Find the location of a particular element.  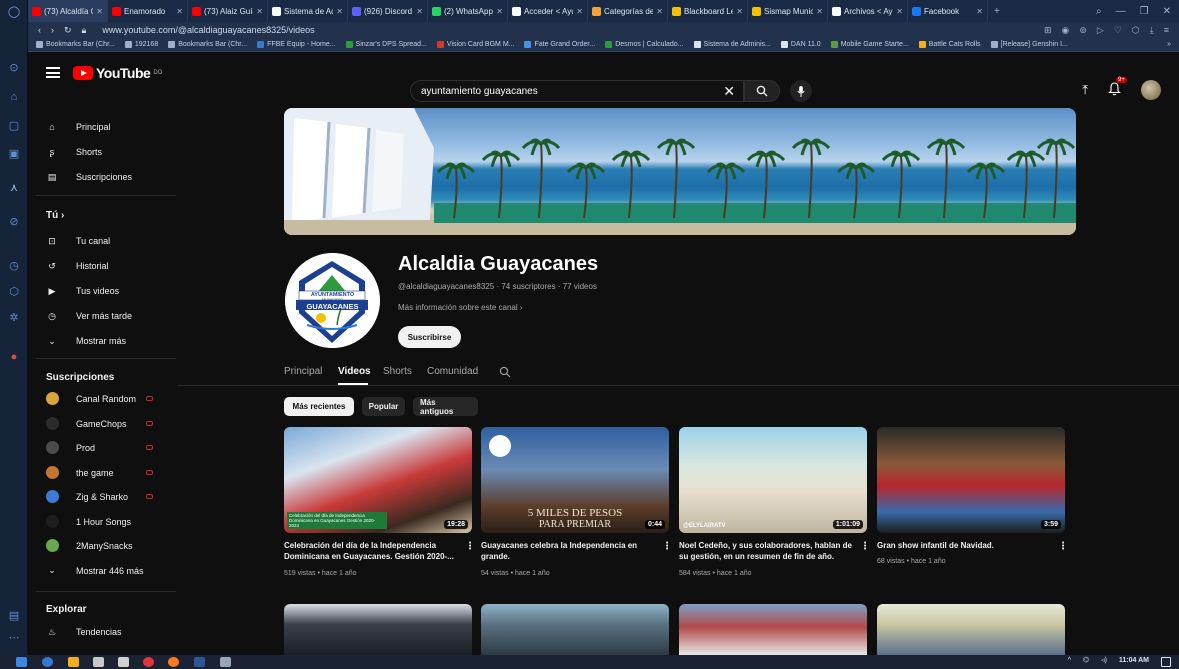

browser-tab: (2) WhatsApp ✕ is located at coordinates (468, 11).